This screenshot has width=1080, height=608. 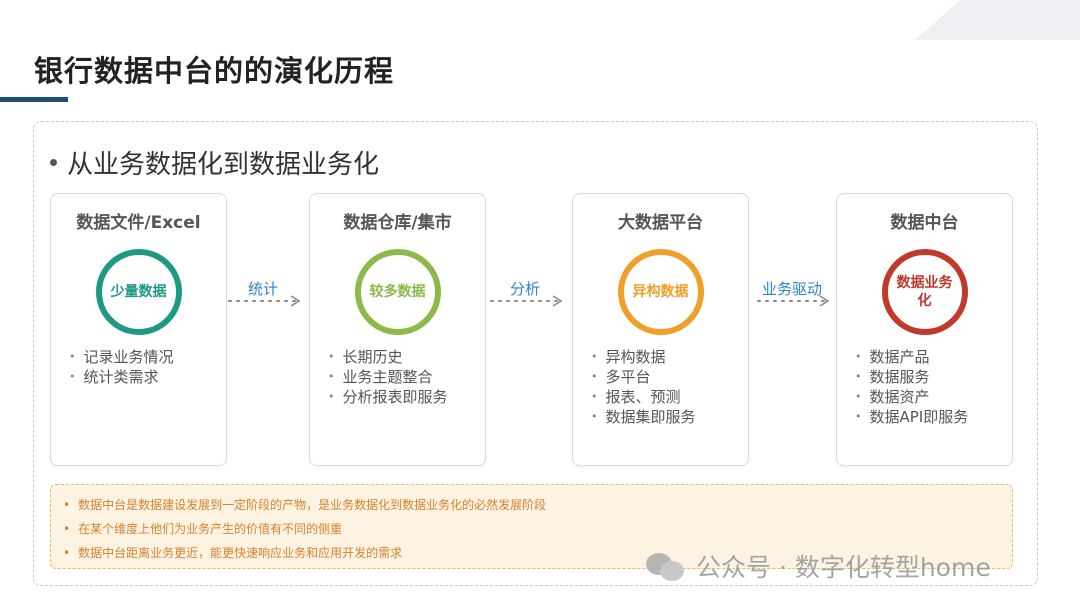 What do you see at coordinates (666, 566) in the screenshot?
I see `wechat-icon` at bounding box center [666, 566].